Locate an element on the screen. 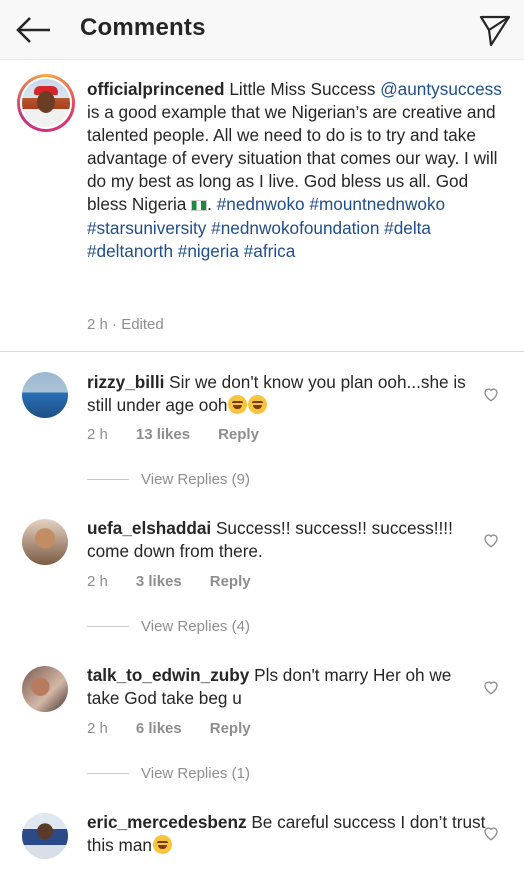 The image size is (524, 870). caption-username: officialprincened is located at coordinates (156, 89).